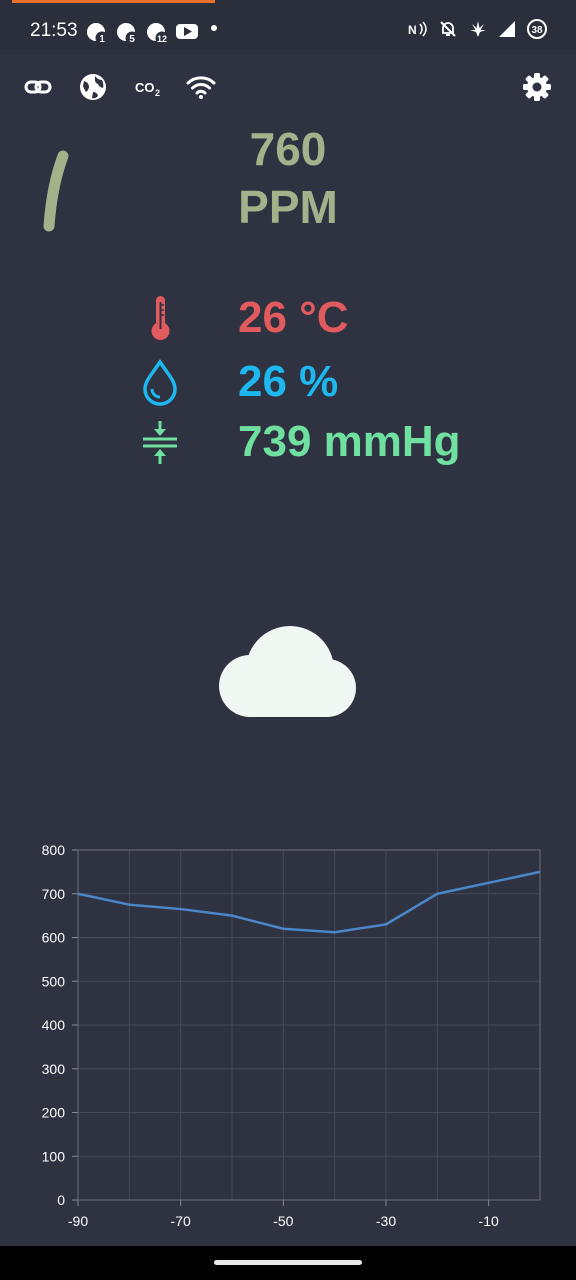  I want to click on wifi-icon, so click(201, 87).